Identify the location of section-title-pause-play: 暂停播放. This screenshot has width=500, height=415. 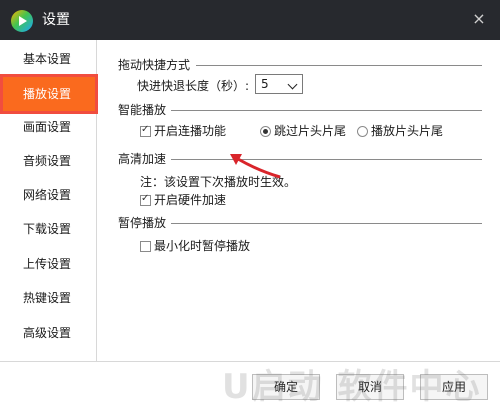
(142, 223).